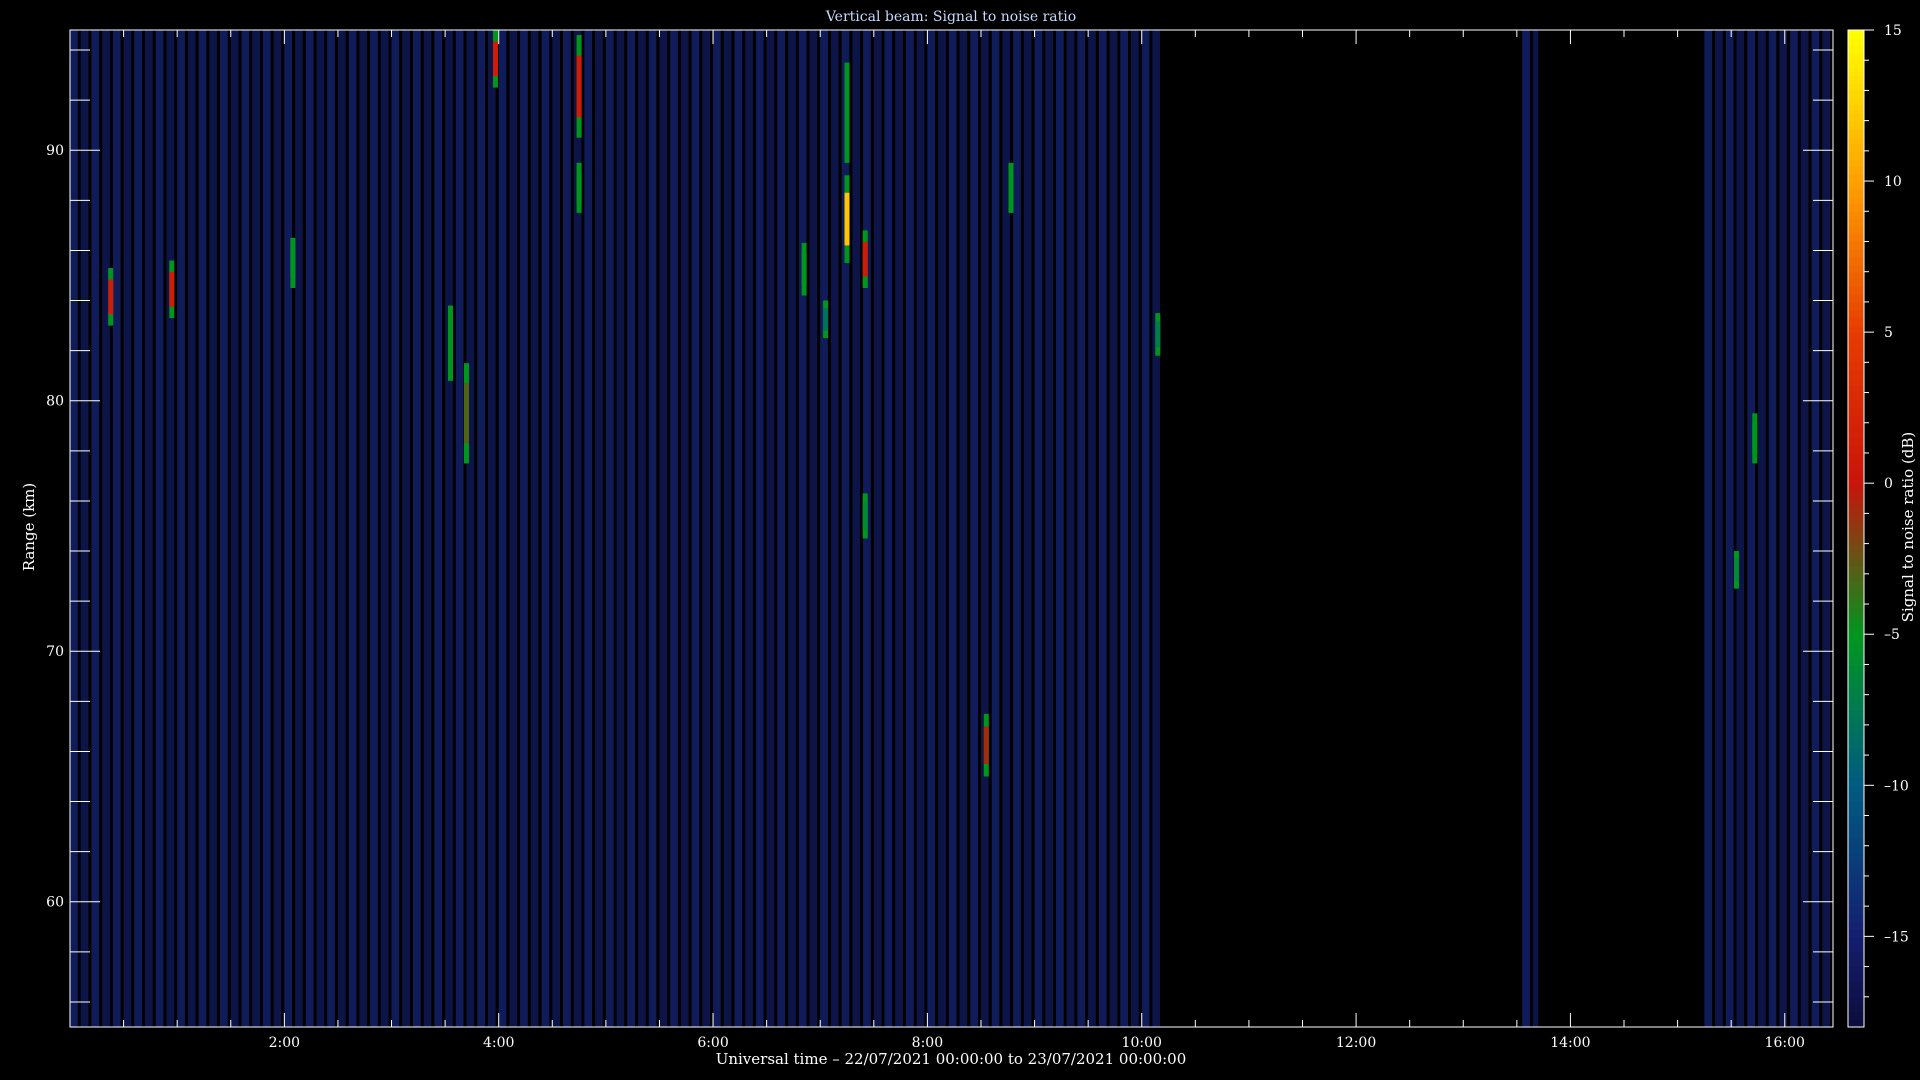  Describe the element at coordinates (284, 1043) in the screenshot. I see `x-tick-label: 2:00` at that location.